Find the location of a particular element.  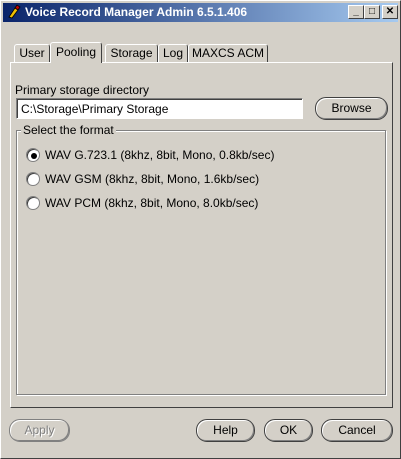

format-group-label: Select the format is located at coordinates (68, 130).